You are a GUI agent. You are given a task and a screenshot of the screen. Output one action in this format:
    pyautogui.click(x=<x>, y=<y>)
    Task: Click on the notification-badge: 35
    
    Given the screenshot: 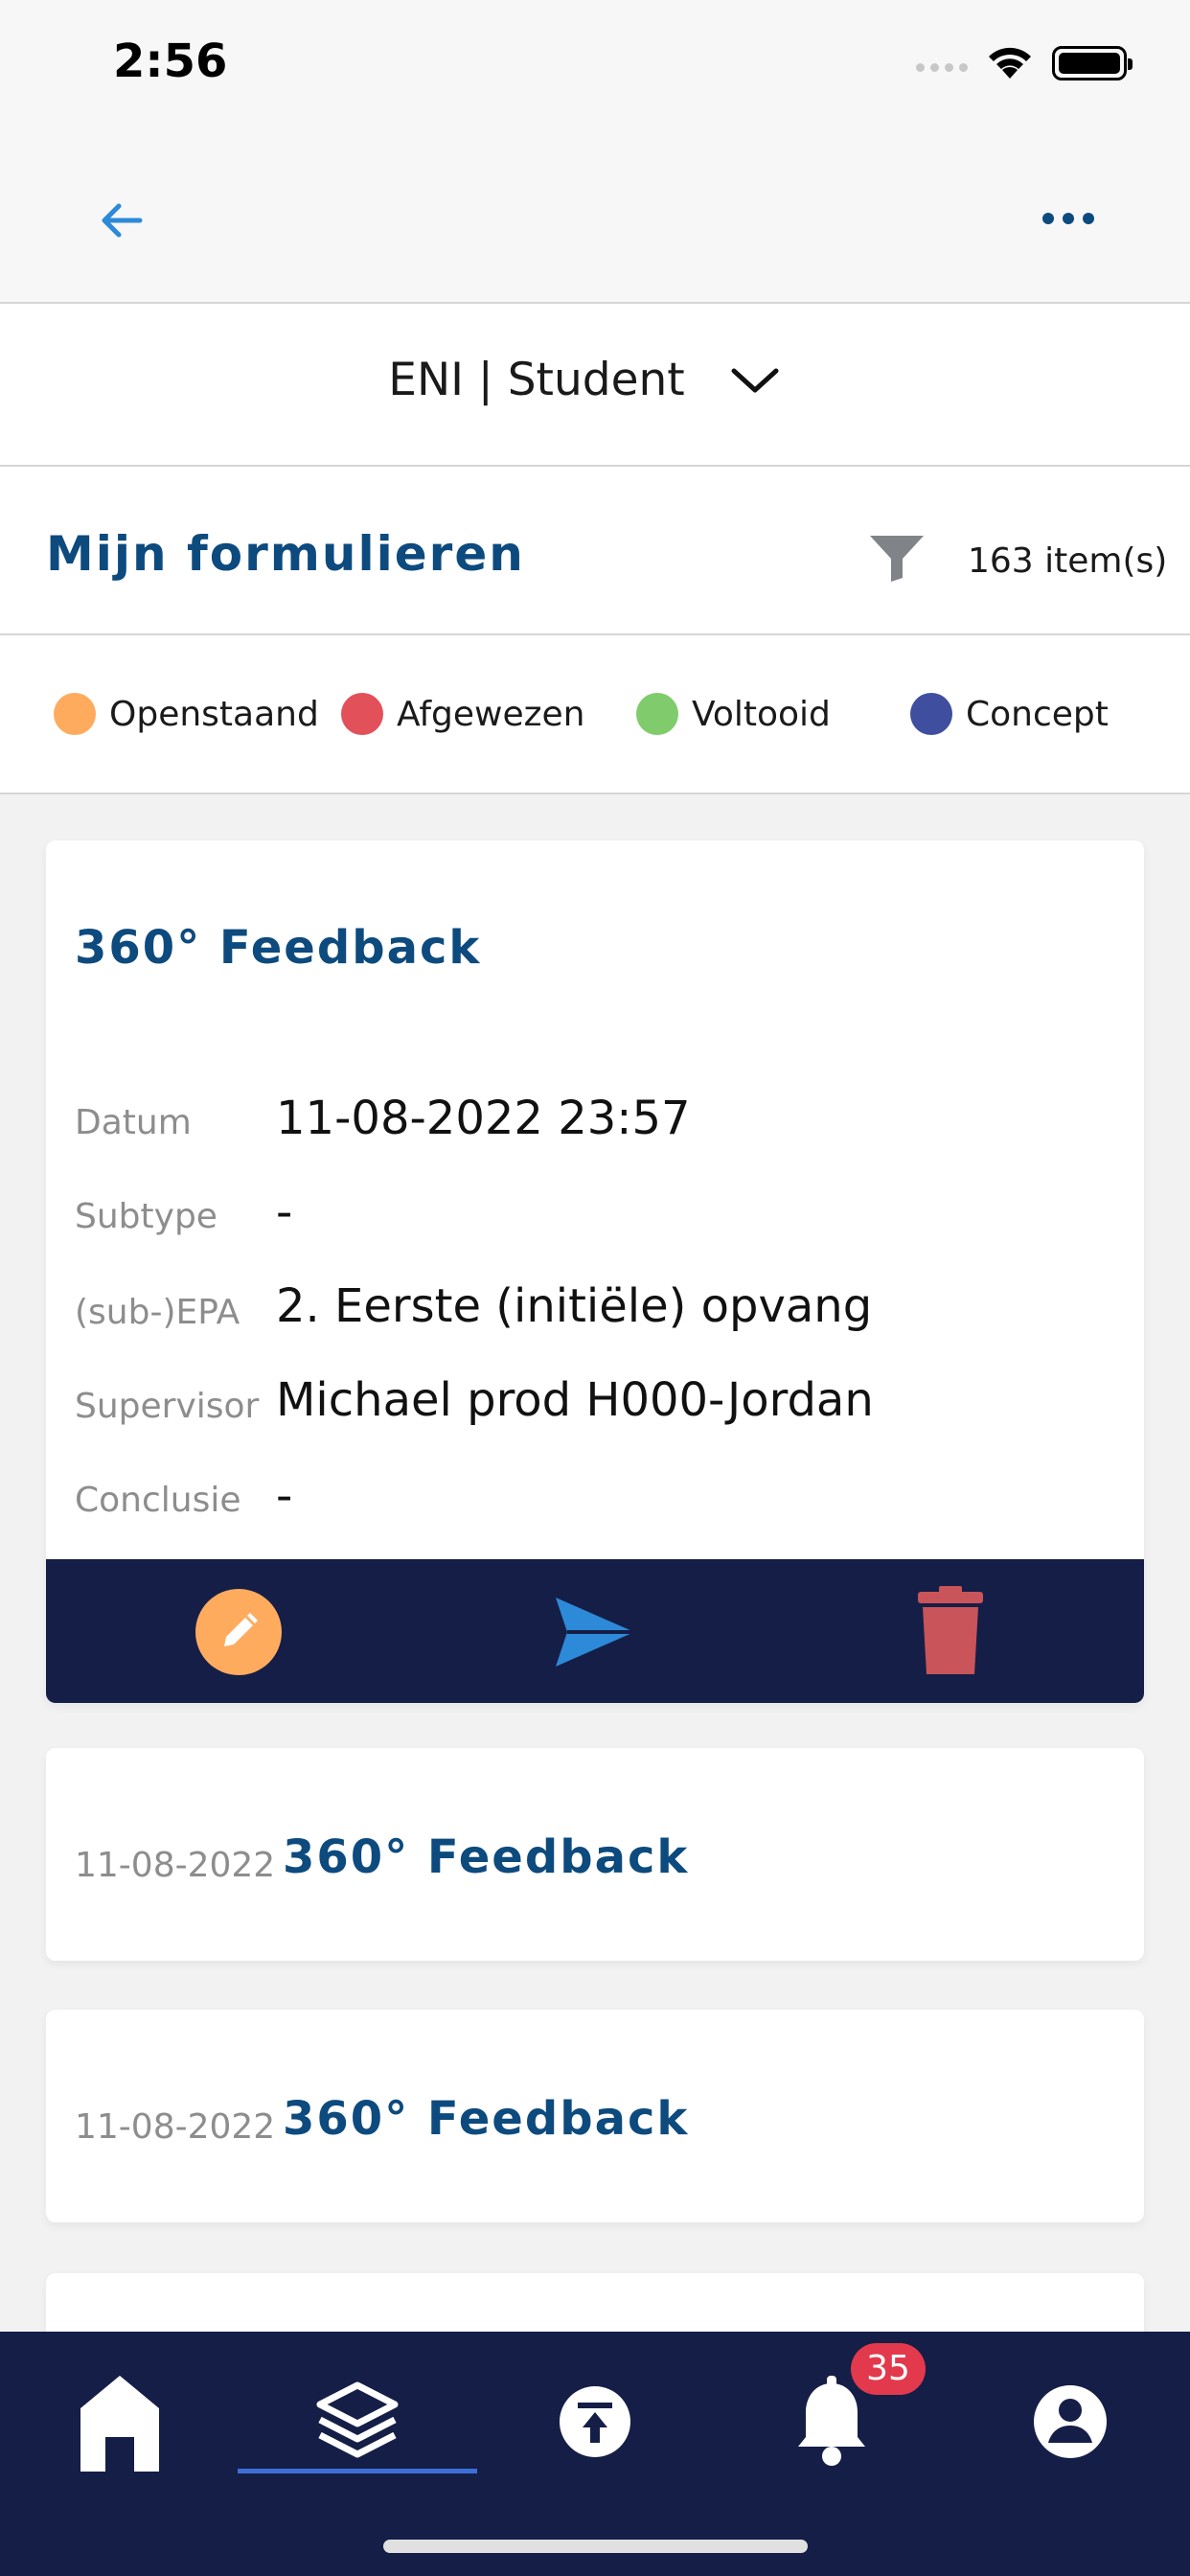 What is the action you would take?
    pyautogui.click(x=889, y=2369)
    